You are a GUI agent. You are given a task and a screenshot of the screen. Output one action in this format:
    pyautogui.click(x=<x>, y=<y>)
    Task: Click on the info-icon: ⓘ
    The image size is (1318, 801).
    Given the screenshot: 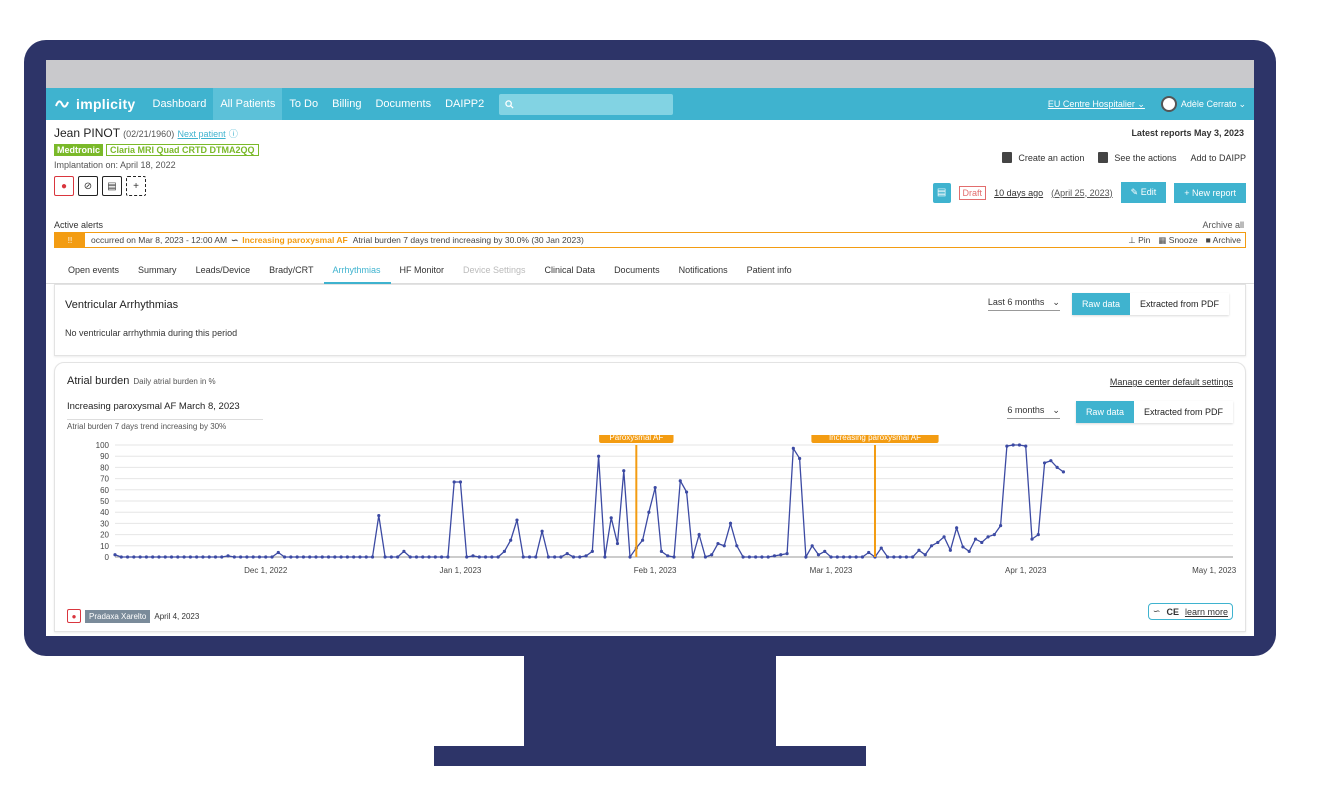 What is the action you would take?
    pyautogui.click(x=233, y=134)
    